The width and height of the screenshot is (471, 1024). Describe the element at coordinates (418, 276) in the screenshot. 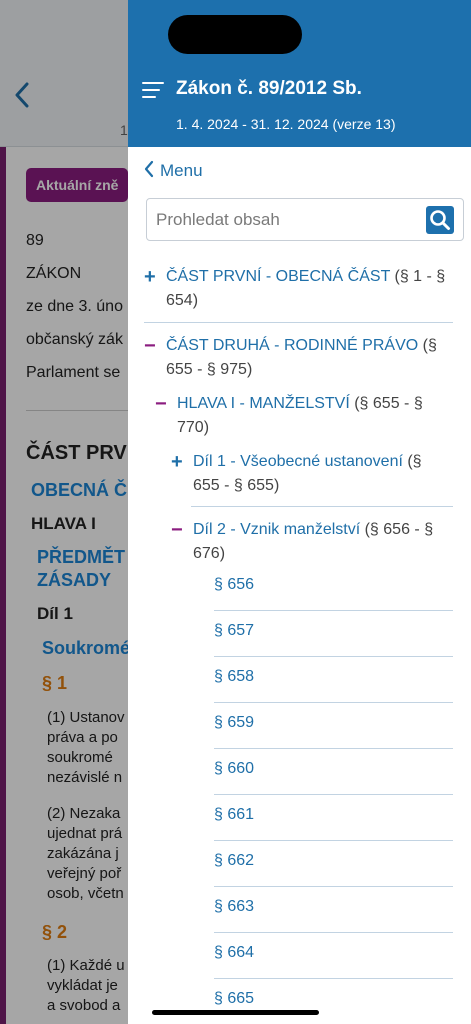

I see `toc-range: (§ 1 - §` at that location.